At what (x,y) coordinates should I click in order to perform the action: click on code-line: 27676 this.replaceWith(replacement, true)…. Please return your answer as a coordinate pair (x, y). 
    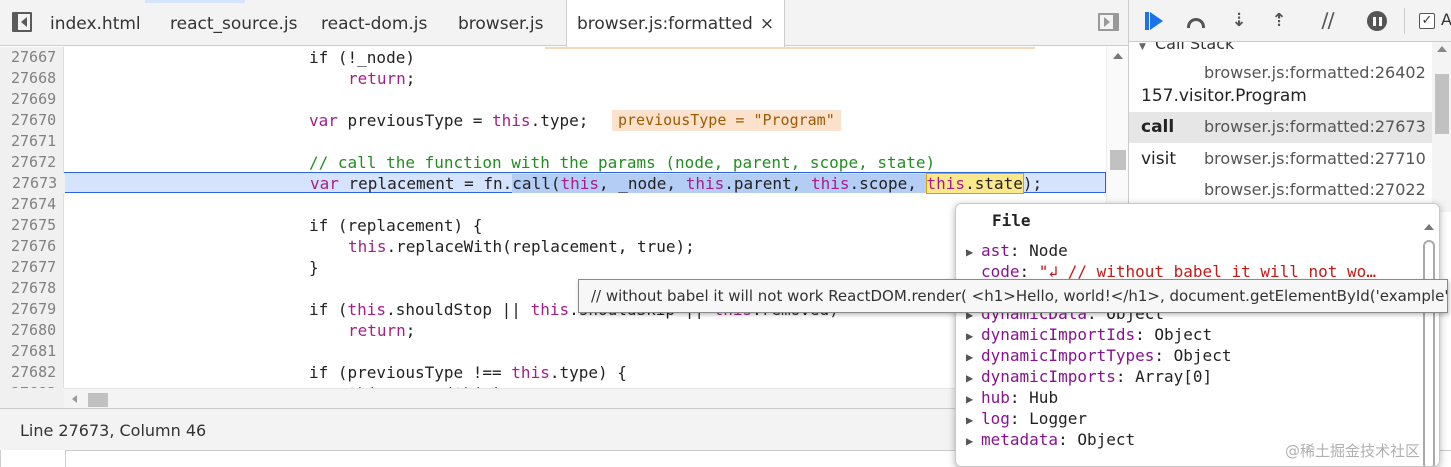
    Looking at the image, I should click on (552, 246).